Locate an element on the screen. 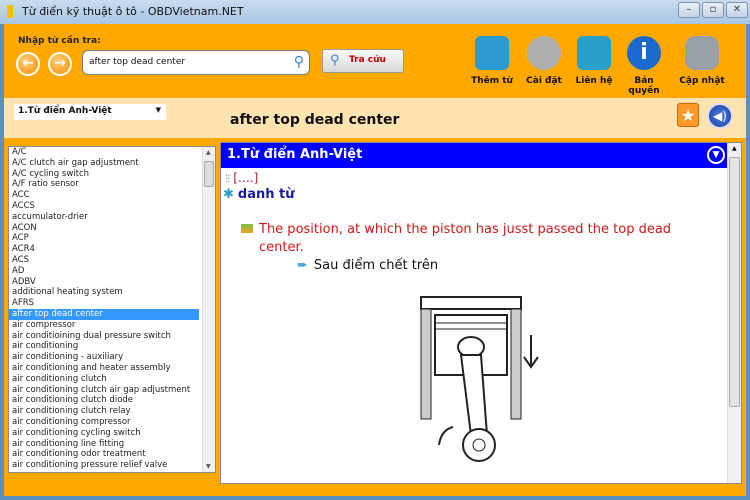 The height and width of the screenshot is (500, 750). part-of-speech: ✱ danh từ is located at coordinates (259, 194).